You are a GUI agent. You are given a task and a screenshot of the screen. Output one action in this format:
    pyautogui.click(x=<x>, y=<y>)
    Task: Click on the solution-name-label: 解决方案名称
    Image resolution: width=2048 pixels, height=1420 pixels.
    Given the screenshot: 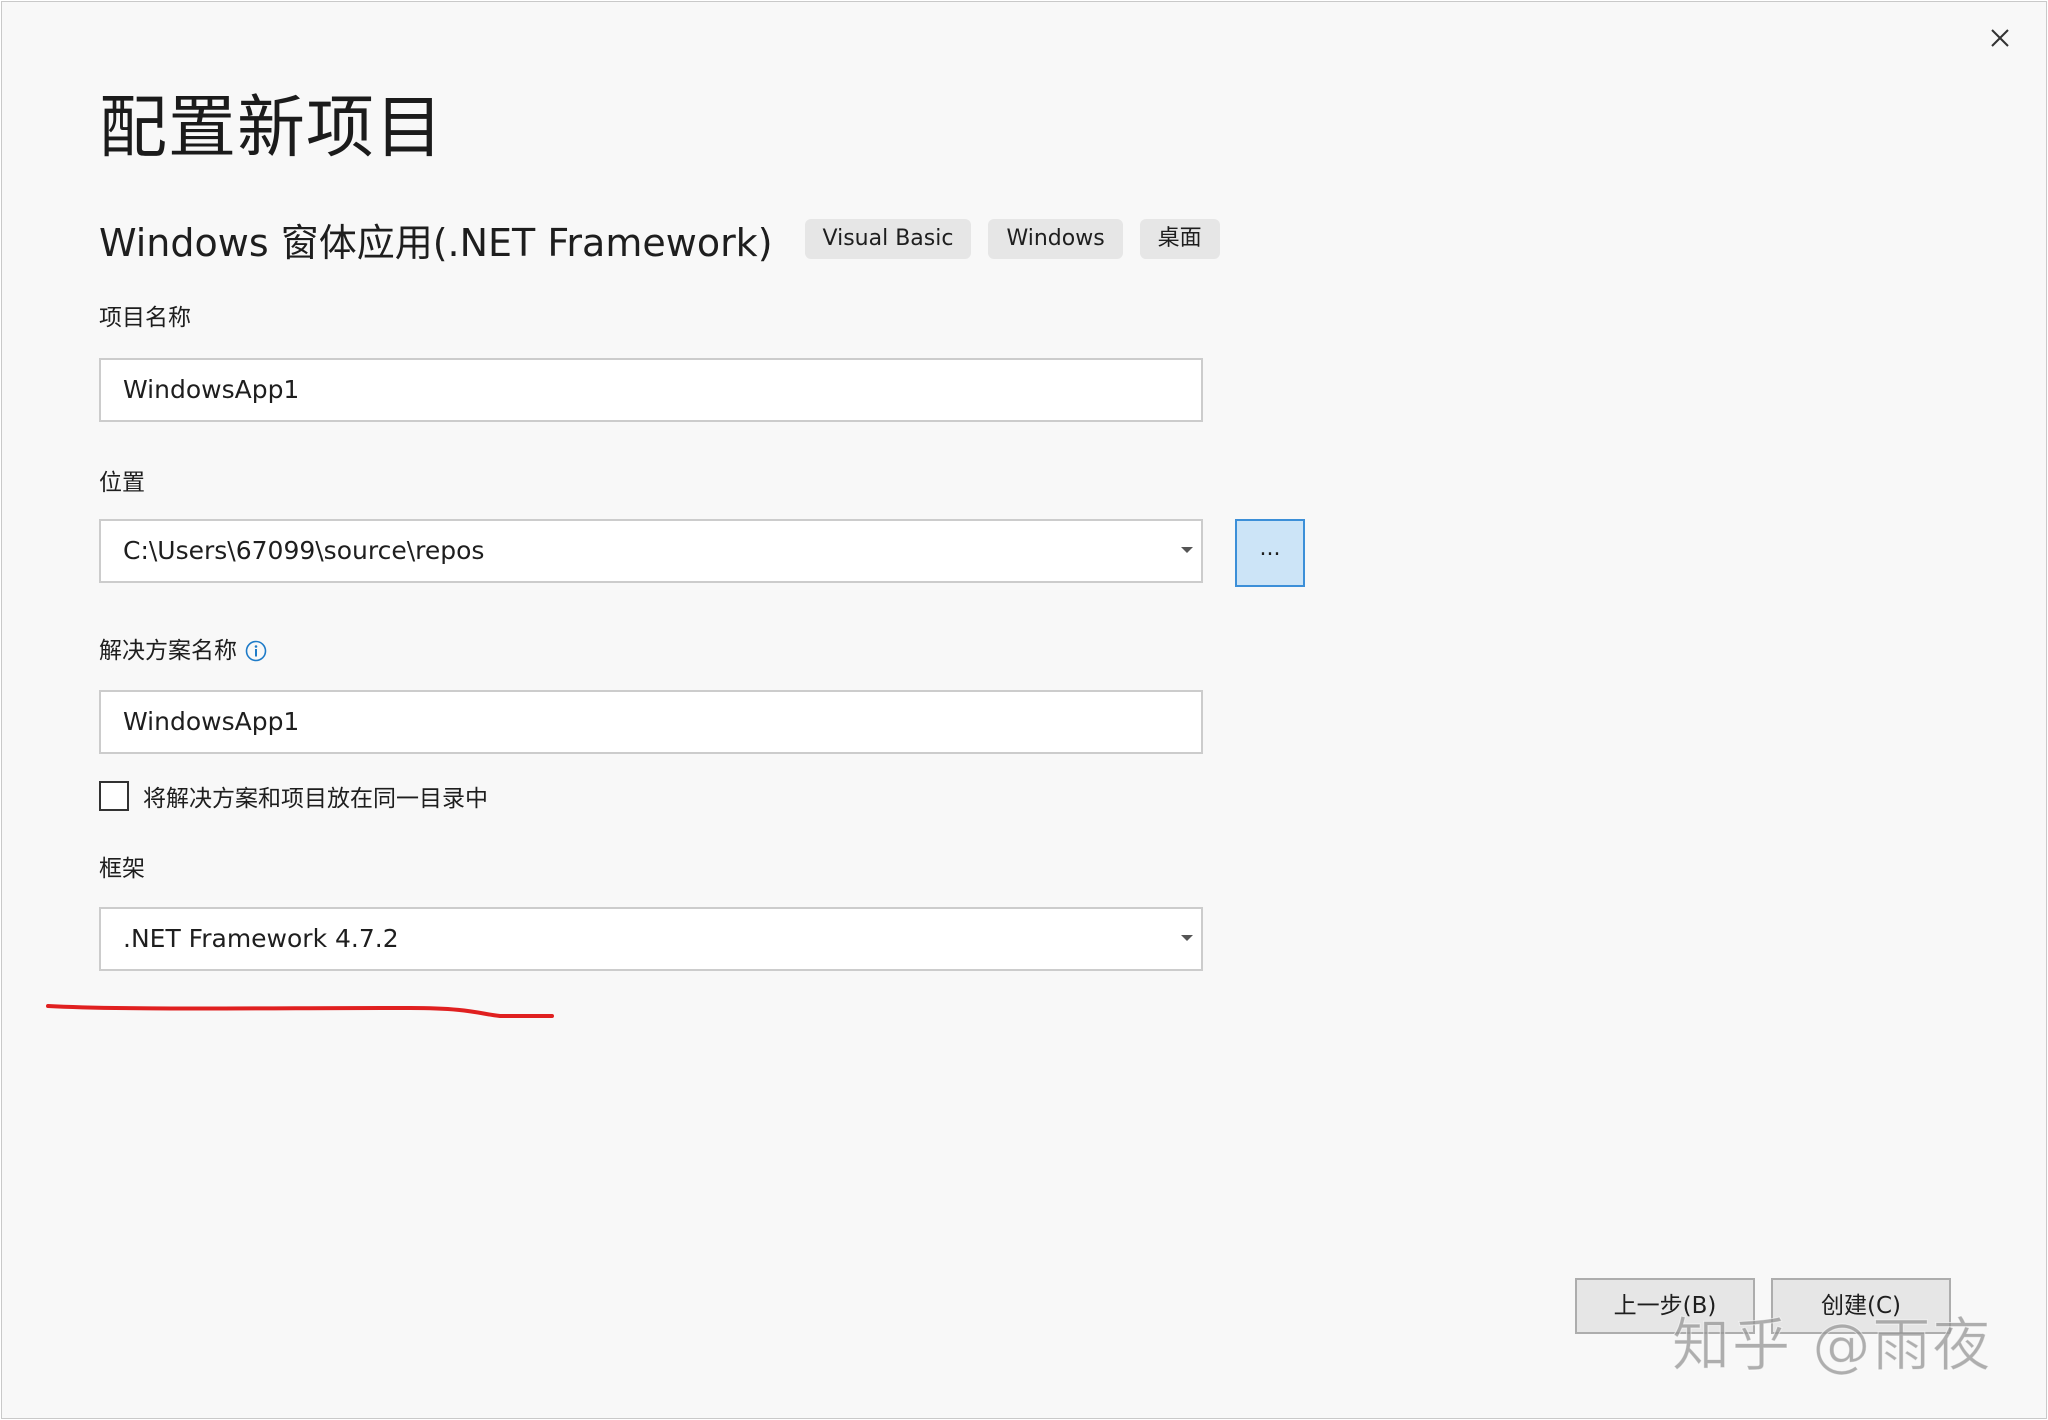 What is the action you would take?
    pyautogui.click(x=168, y=651)
    